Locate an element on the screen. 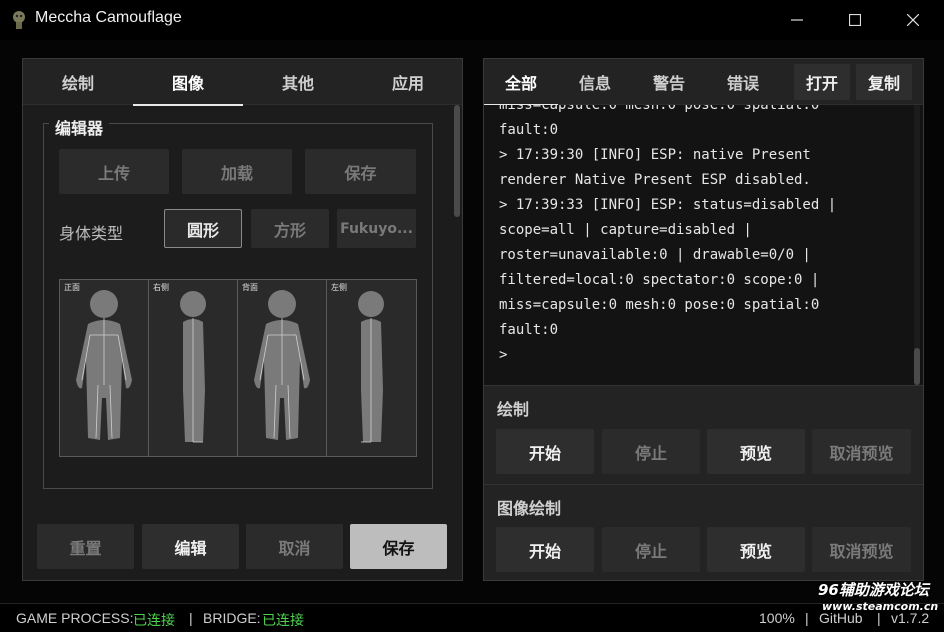 Image resolution: width=944 pixels, height=632 pixels. load-button: 加载 is located at coordinates (237, 171).